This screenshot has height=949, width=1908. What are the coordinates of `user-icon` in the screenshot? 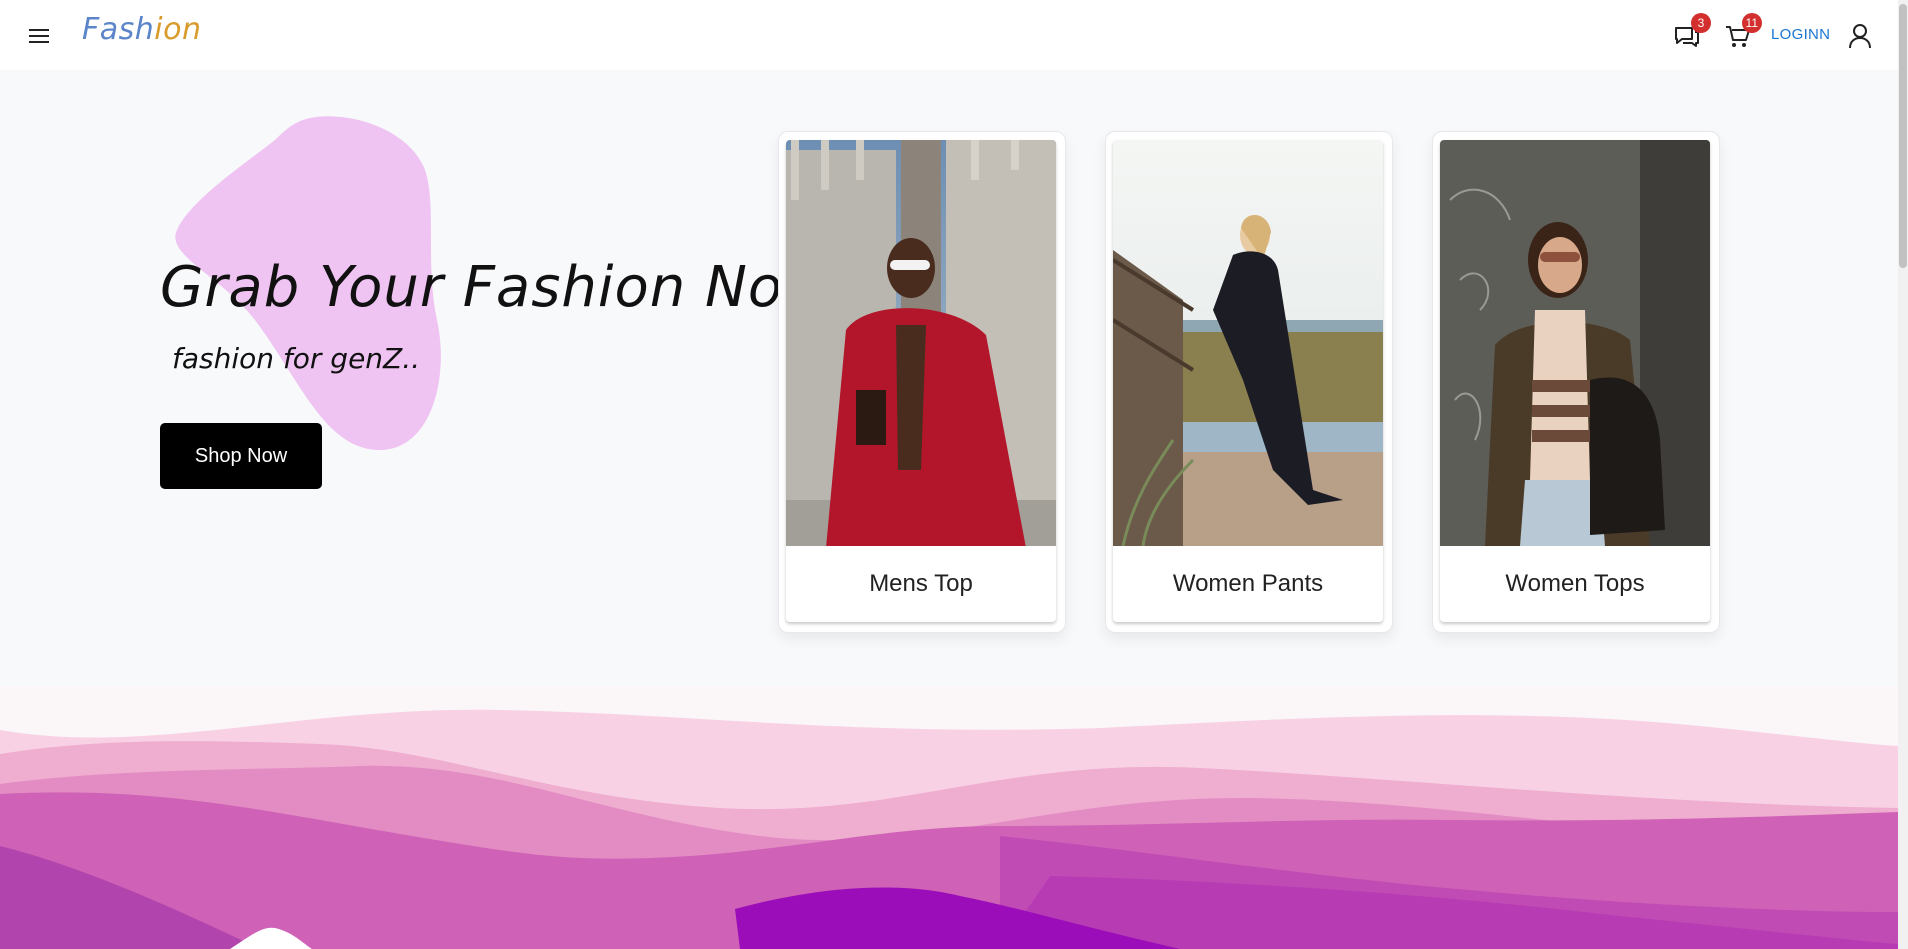 It's located at (1860, 36).